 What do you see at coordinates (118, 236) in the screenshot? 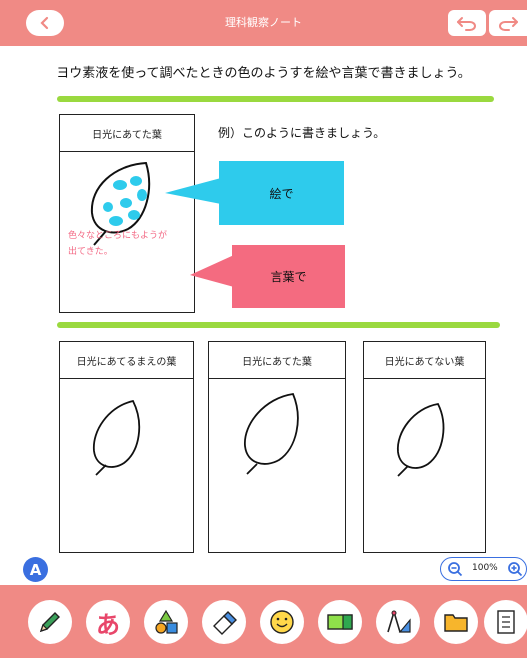
I see `example-note-line1: 色々なところにもようが` at bounding box center [118, 236].